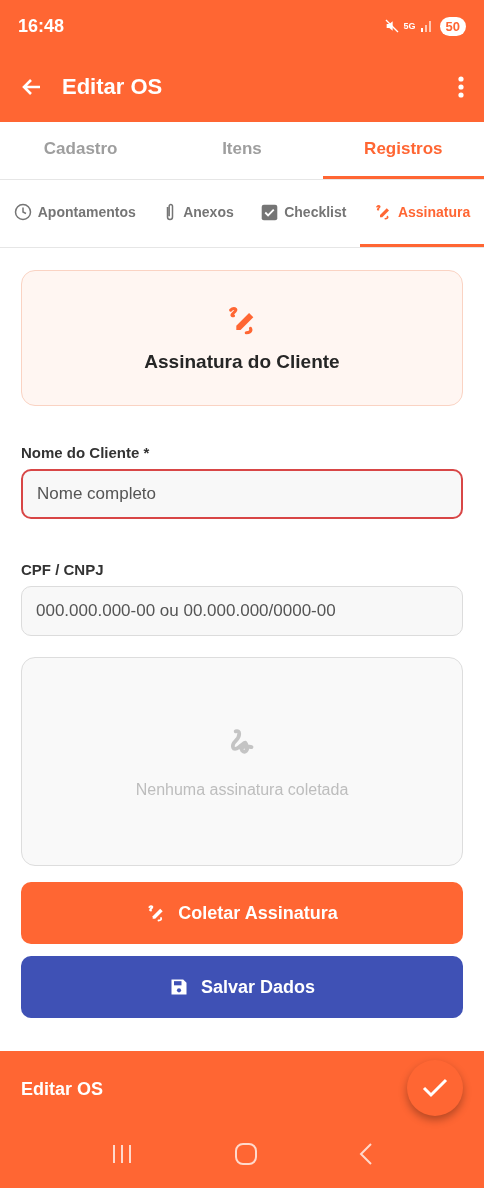  What do you see at coordinates (366, 1154) in the screenshot?
I see `back-icon` at bounding box center [366, 1154].